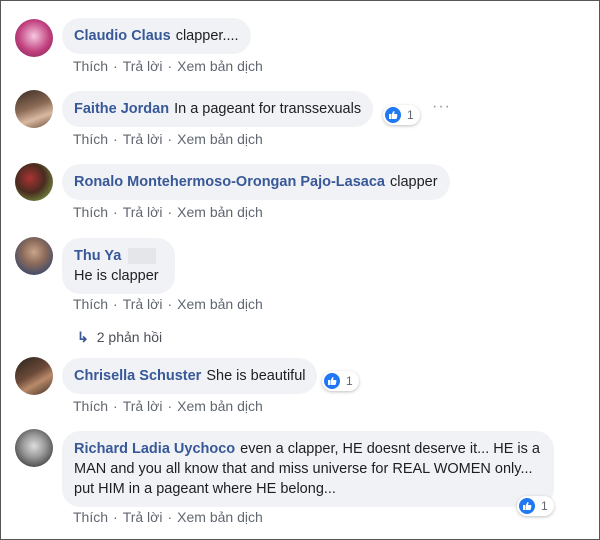 The width and height of the screenshot is (600, 540). Describe the element at coordinates (97, 256) in the screenshot. I see `comment-author: Thu Ya` at that location.